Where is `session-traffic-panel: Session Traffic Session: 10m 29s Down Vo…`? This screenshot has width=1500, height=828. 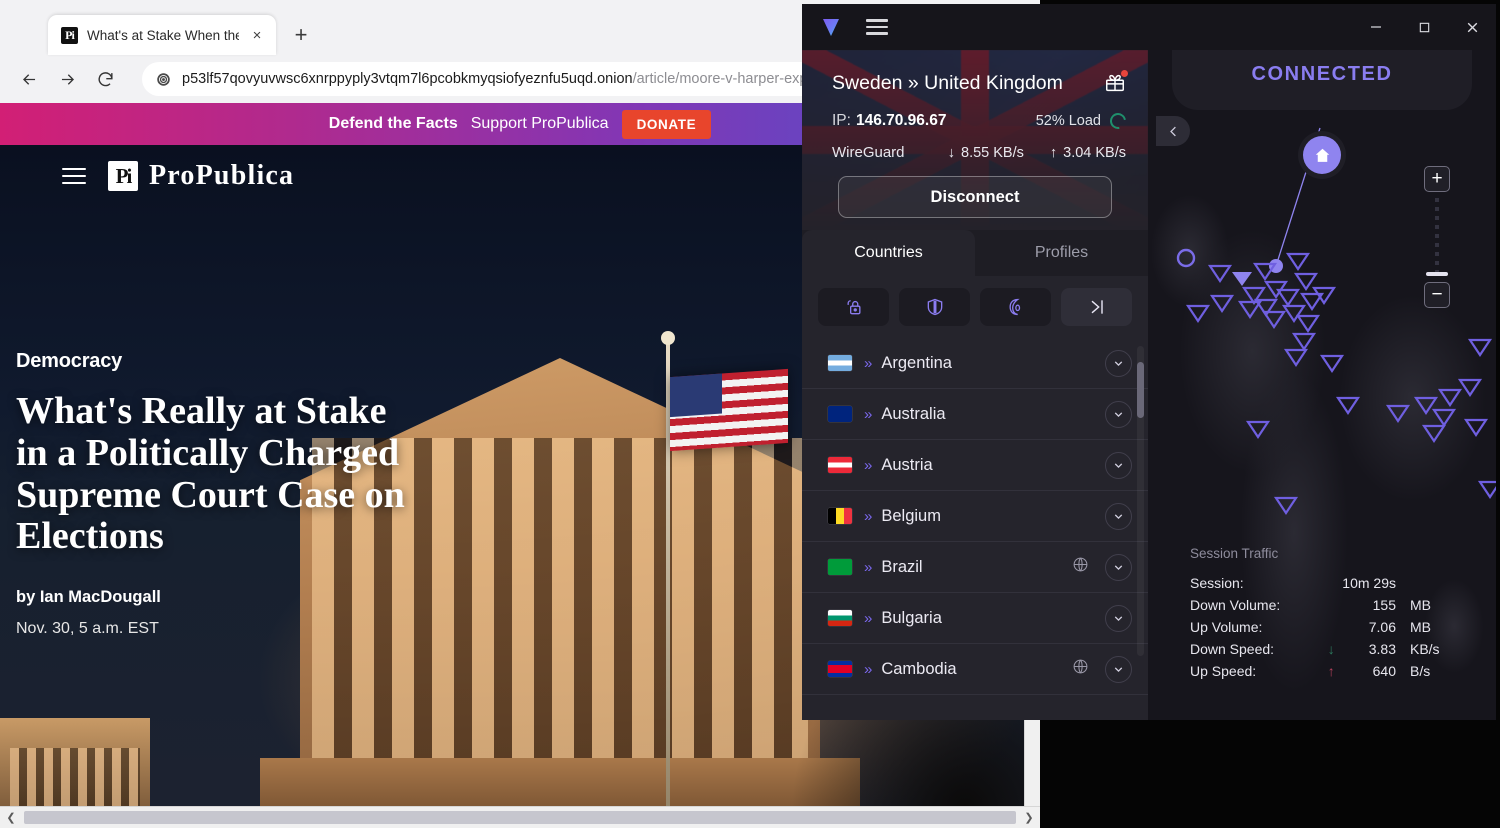 session-traffic-panel: Session Traffic Session: 10m 29s Down Vo… is located at coordinates (1315, 614).